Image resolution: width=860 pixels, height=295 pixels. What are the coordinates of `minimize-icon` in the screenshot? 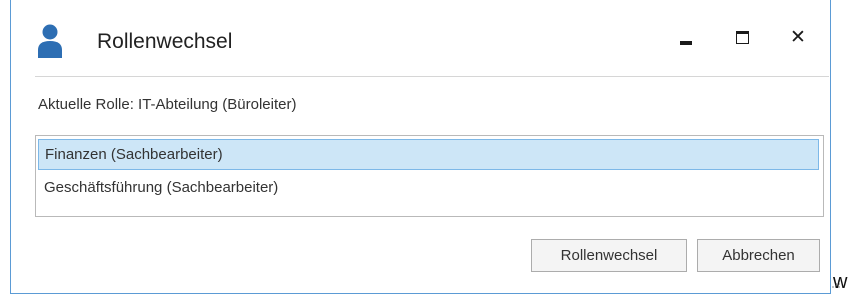 It's located at (686, 43).